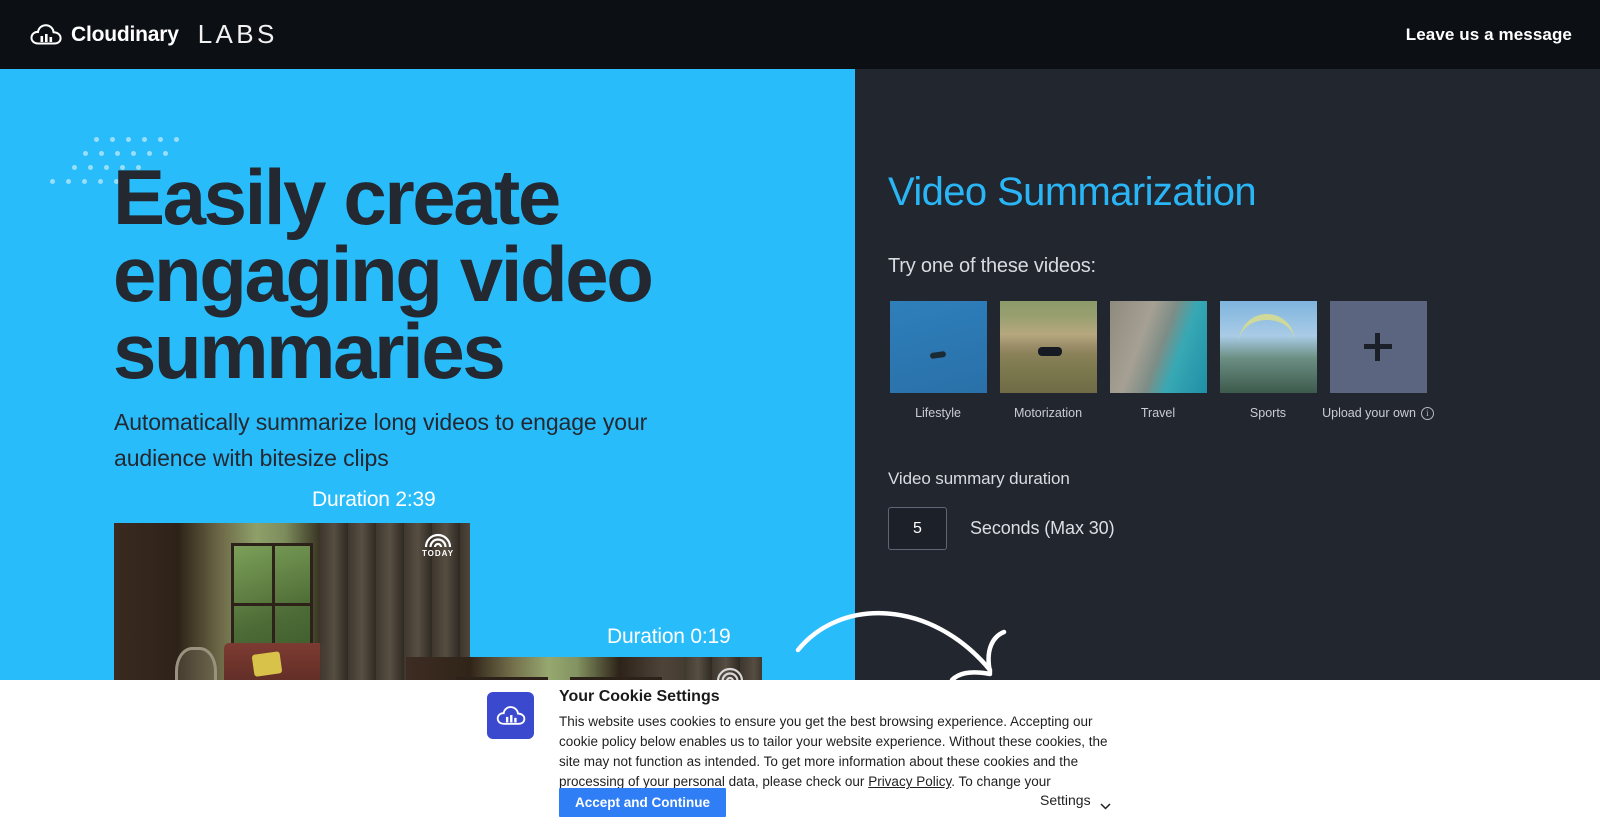 The width and height of the screenshot is (1600, 840). I want to click on privacy-policy-link: Privacy Policy, so click(909, 781).